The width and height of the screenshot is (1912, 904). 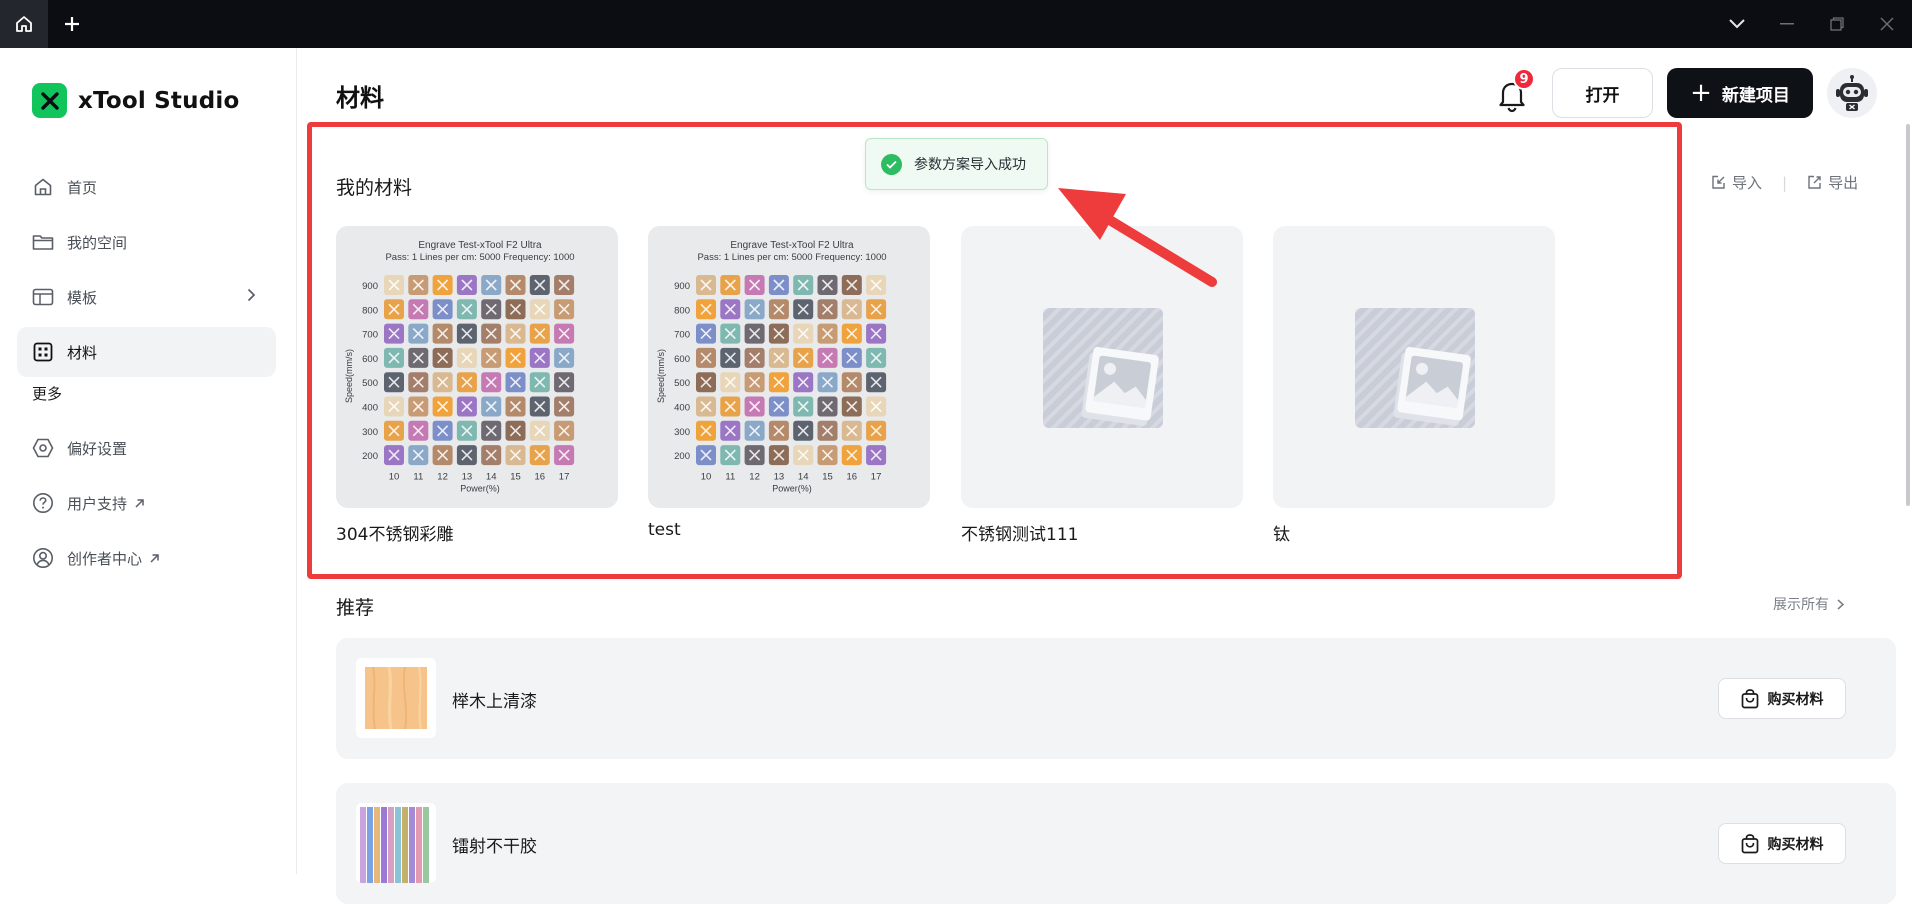 I want to click on sidebar-item-my-space: 我的空间, so click(x=146, y=242).